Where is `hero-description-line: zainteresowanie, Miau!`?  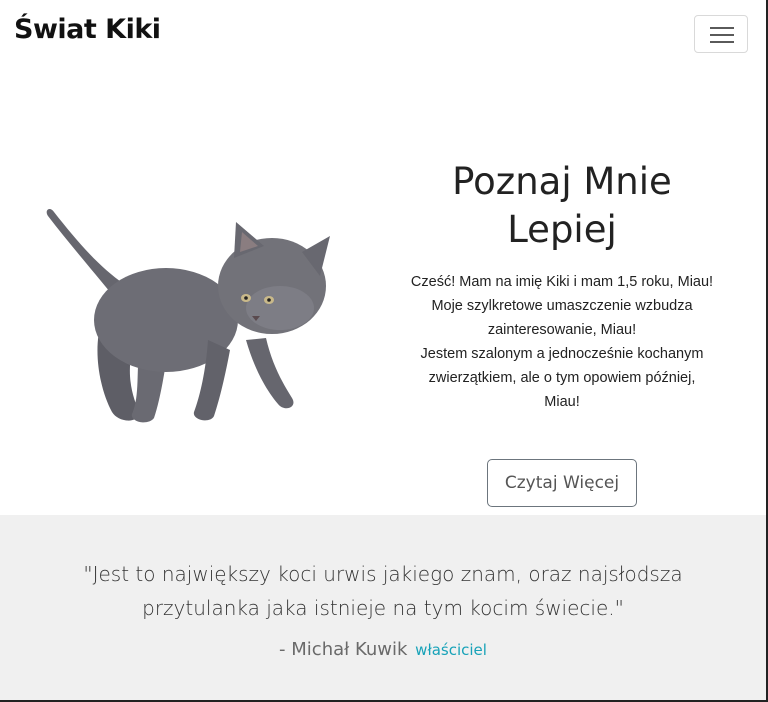 hero-description-line: zainteresowanie, Miau! is located at coordinates (562, 330).